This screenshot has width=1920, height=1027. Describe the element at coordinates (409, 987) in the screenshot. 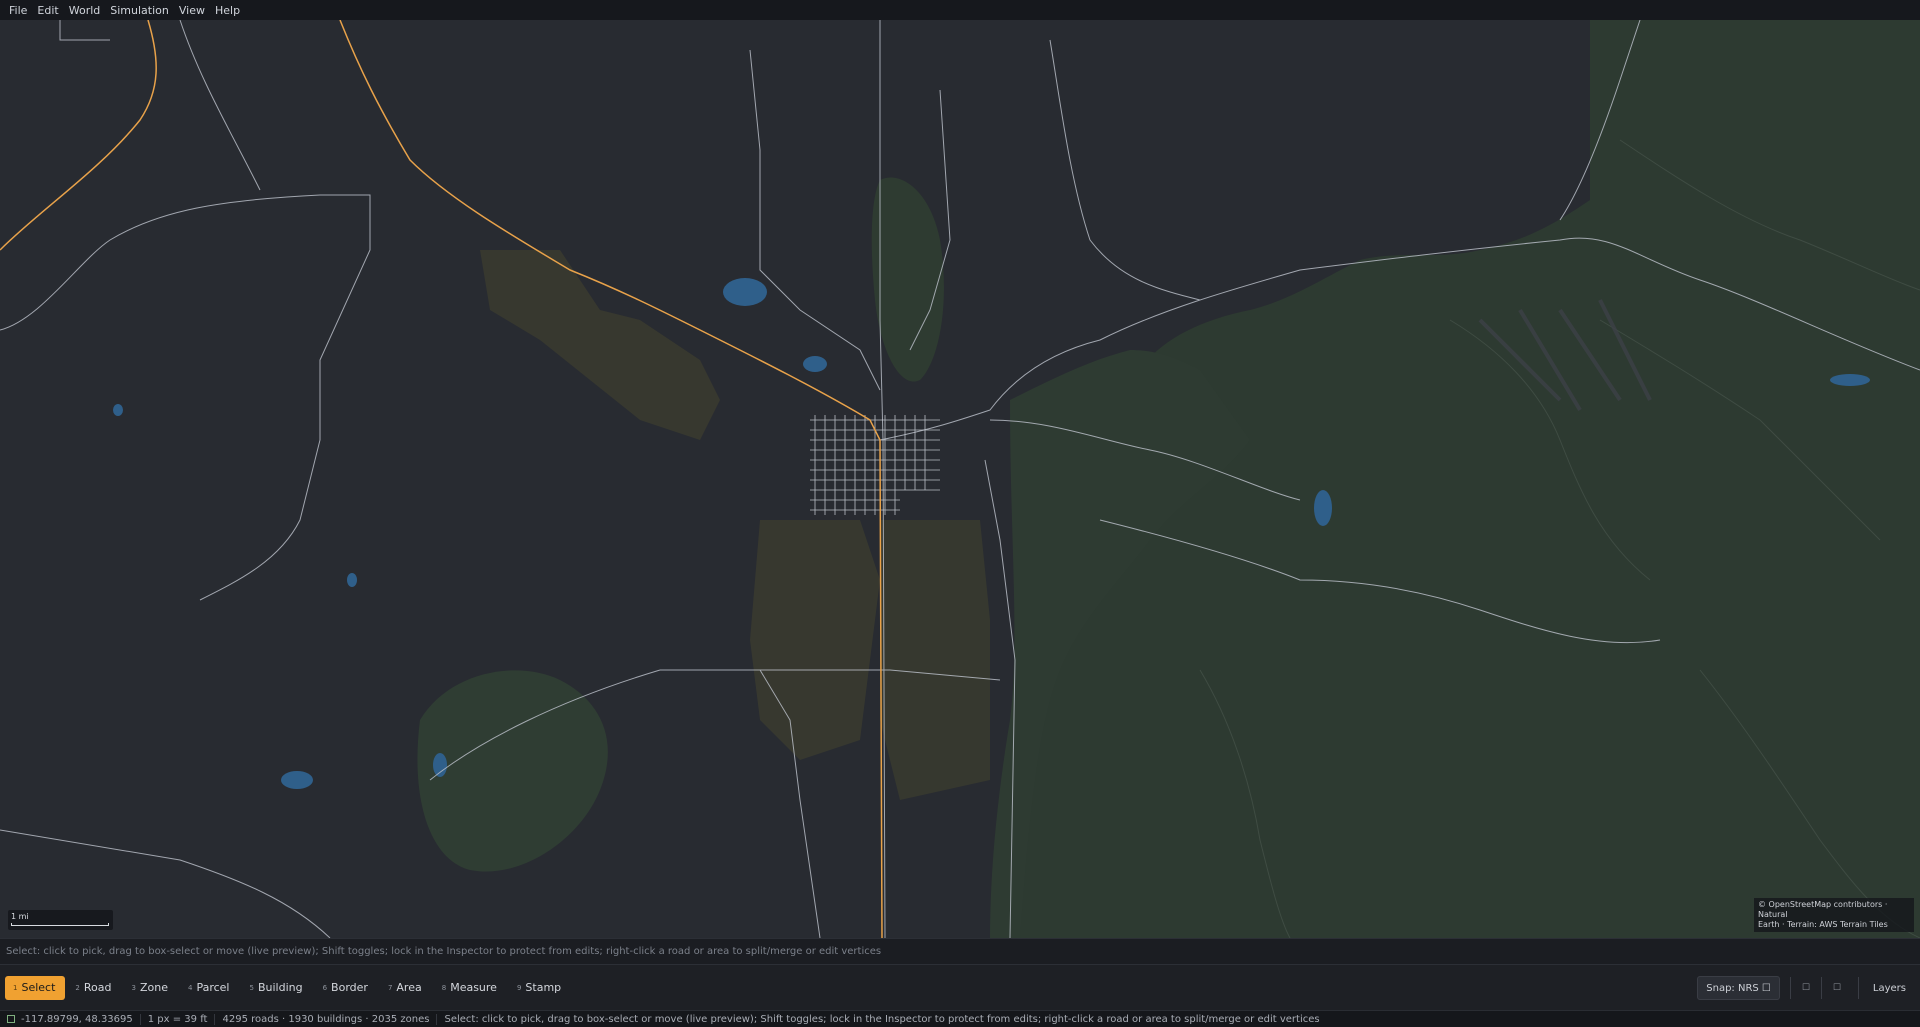

I see `tool-area-label: Area` at that location.